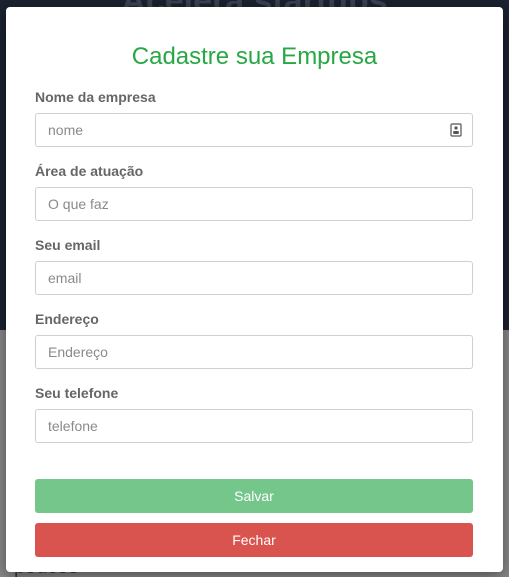  I want to click on company-name-wrapper, so click(254, 130).